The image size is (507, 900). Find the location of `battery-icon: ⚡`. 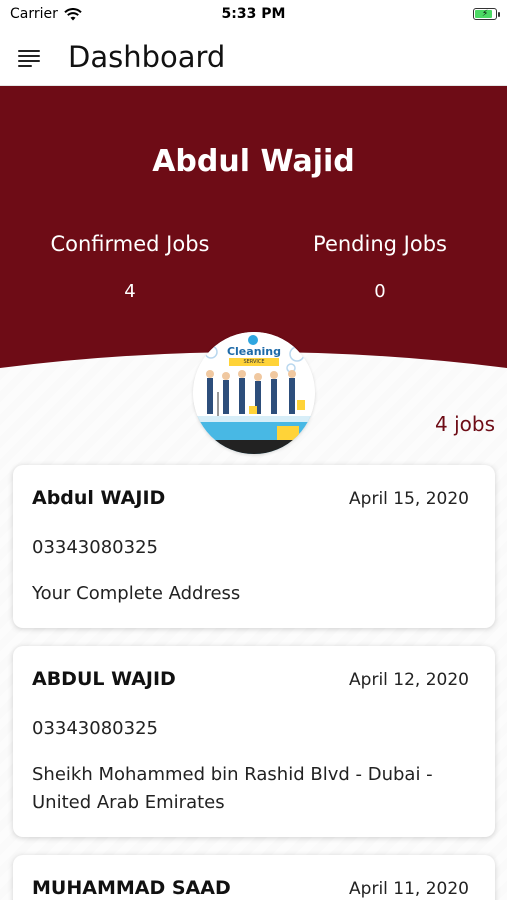

battery-icon: ⚡ is located at coordinates (486, 14).